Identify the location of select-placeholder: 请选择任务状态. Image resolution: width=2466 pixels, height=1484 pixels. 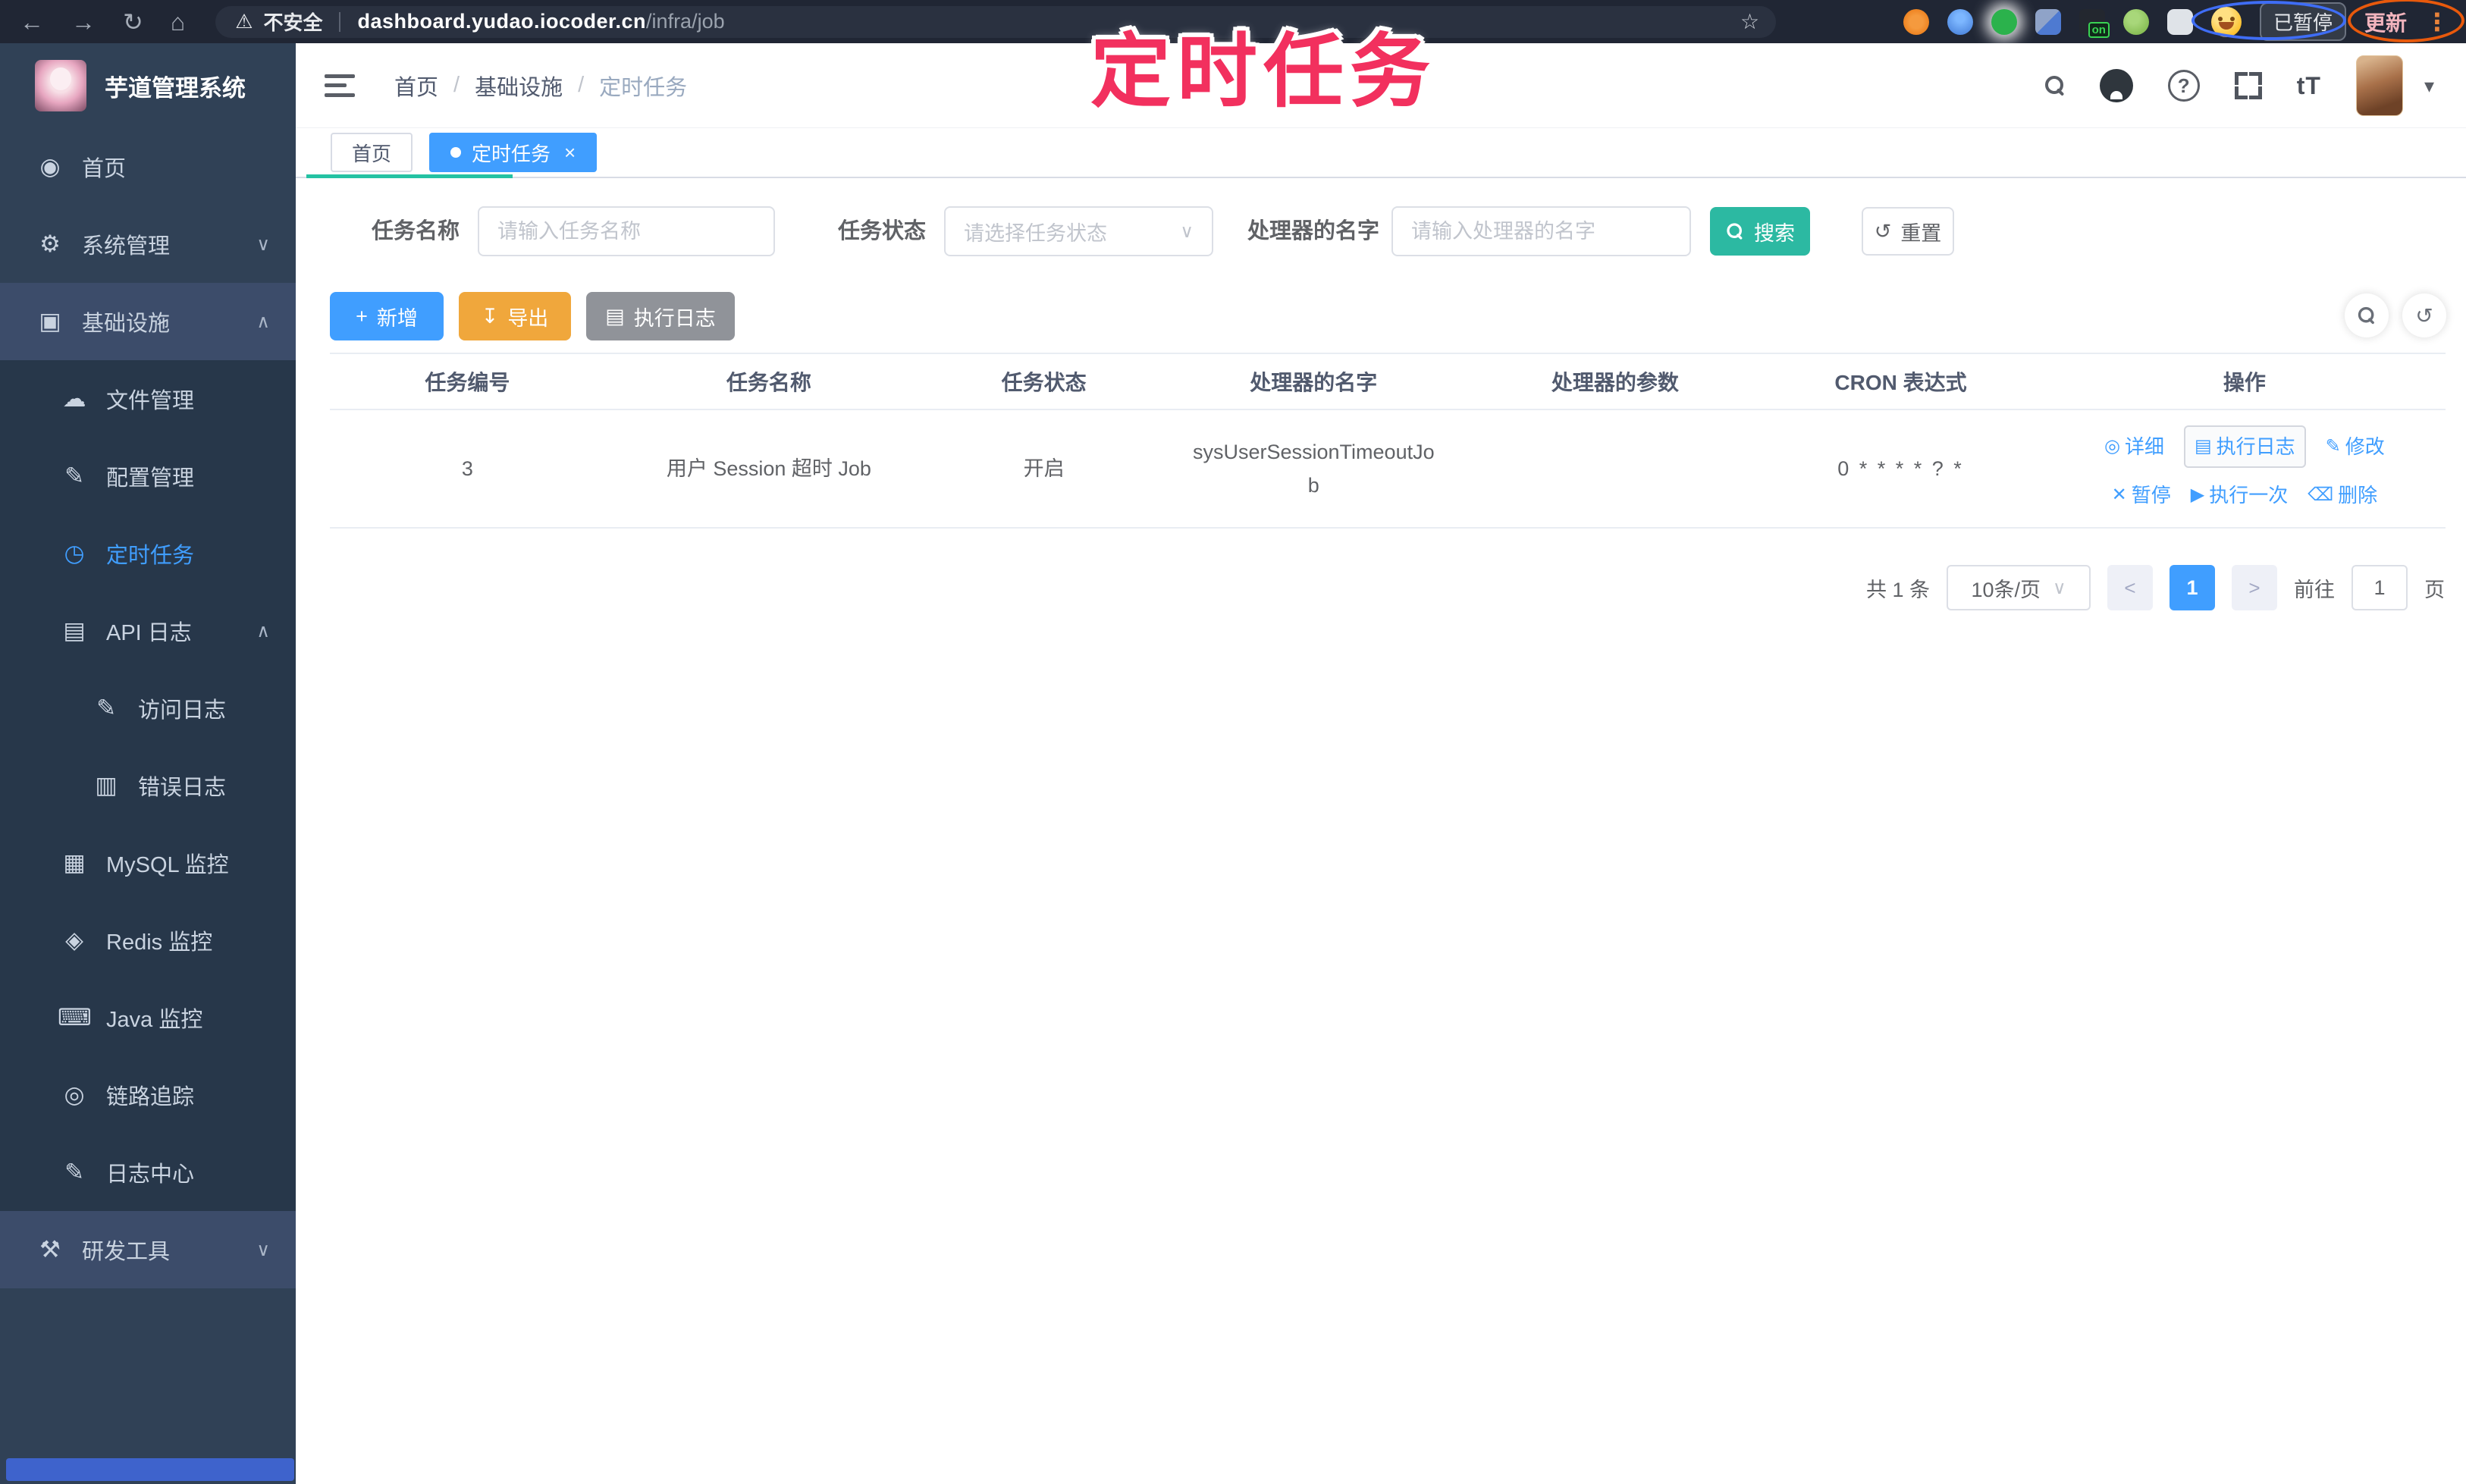
(1035, 233).